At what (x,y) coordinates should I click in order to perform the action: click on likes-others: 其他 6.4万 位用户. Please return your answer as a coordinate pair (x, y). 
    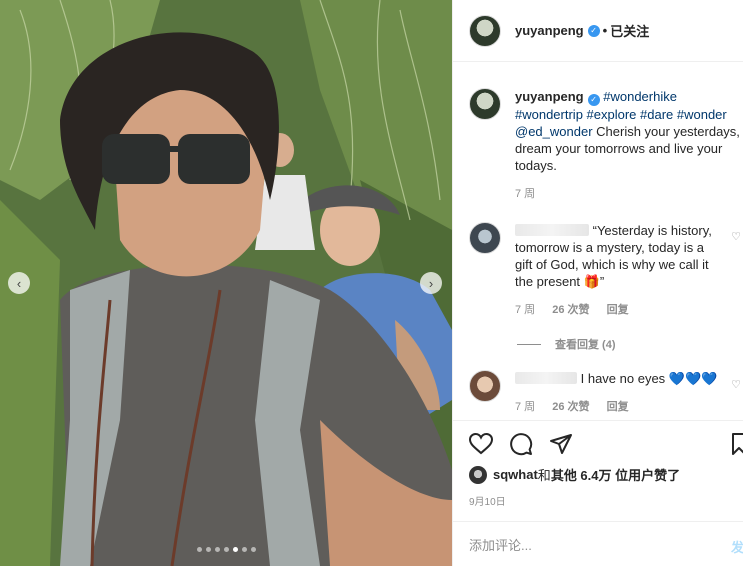
    Looking at the image, I should click on (602, 474).